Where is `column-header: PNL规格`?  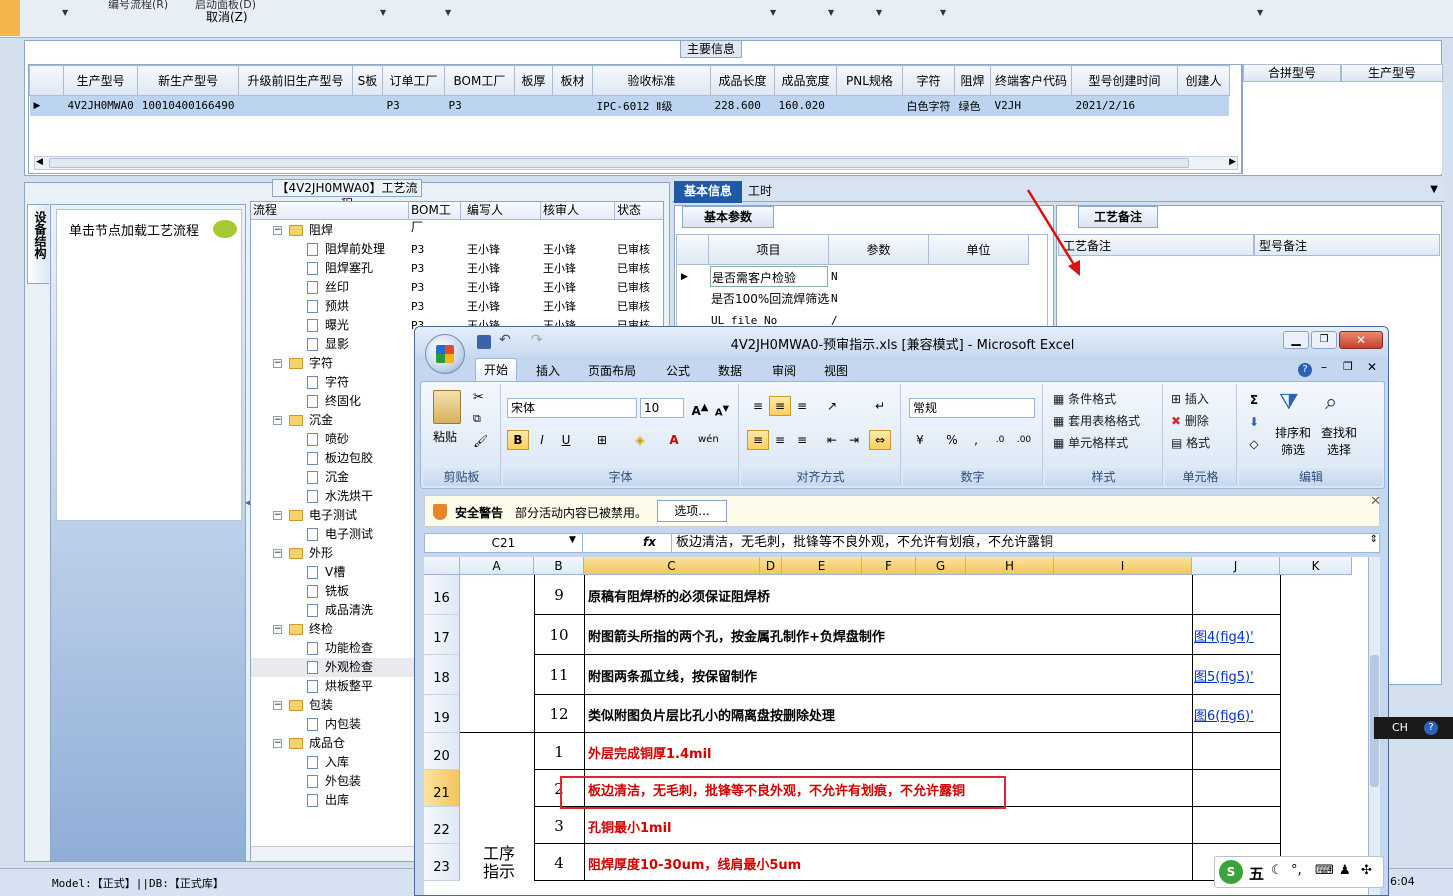
column-header: PNL规格 is located at coordinates (869, 80).